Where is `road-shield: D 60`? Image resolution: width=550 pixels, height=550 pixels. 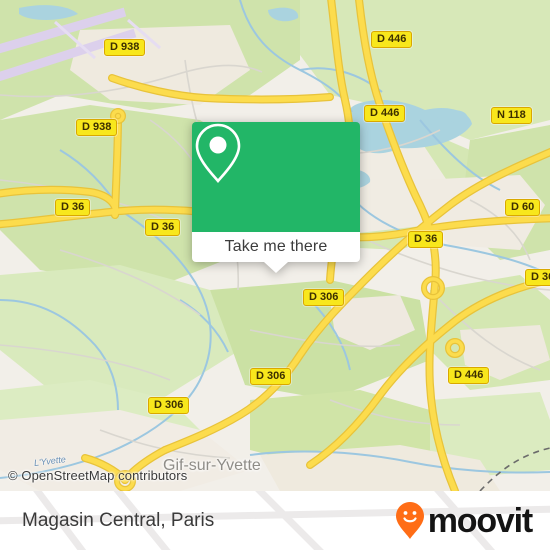
road-shield: D 60 is located at coordinates (523, 207).